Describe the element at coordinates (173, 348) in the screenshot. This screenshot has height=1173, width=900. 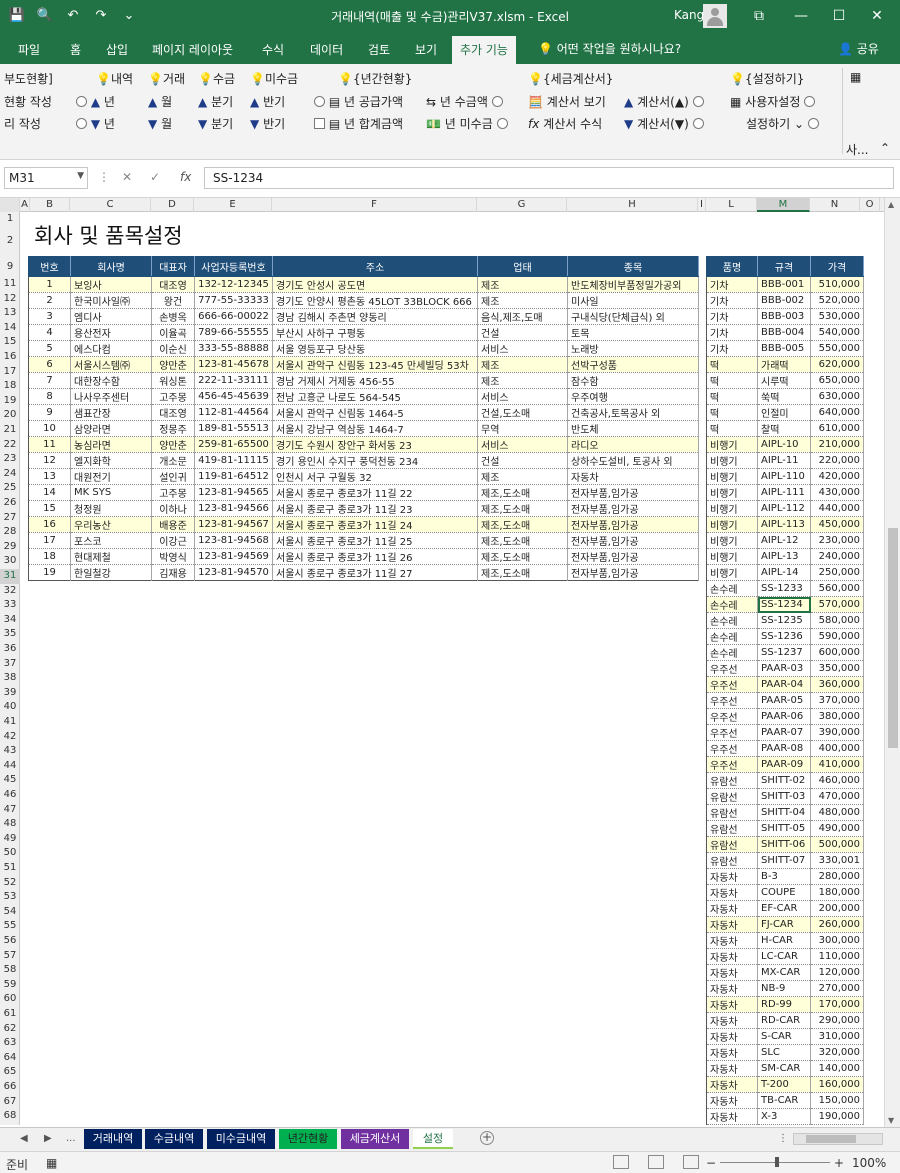
I see `table-cell: 이순신` at that location.